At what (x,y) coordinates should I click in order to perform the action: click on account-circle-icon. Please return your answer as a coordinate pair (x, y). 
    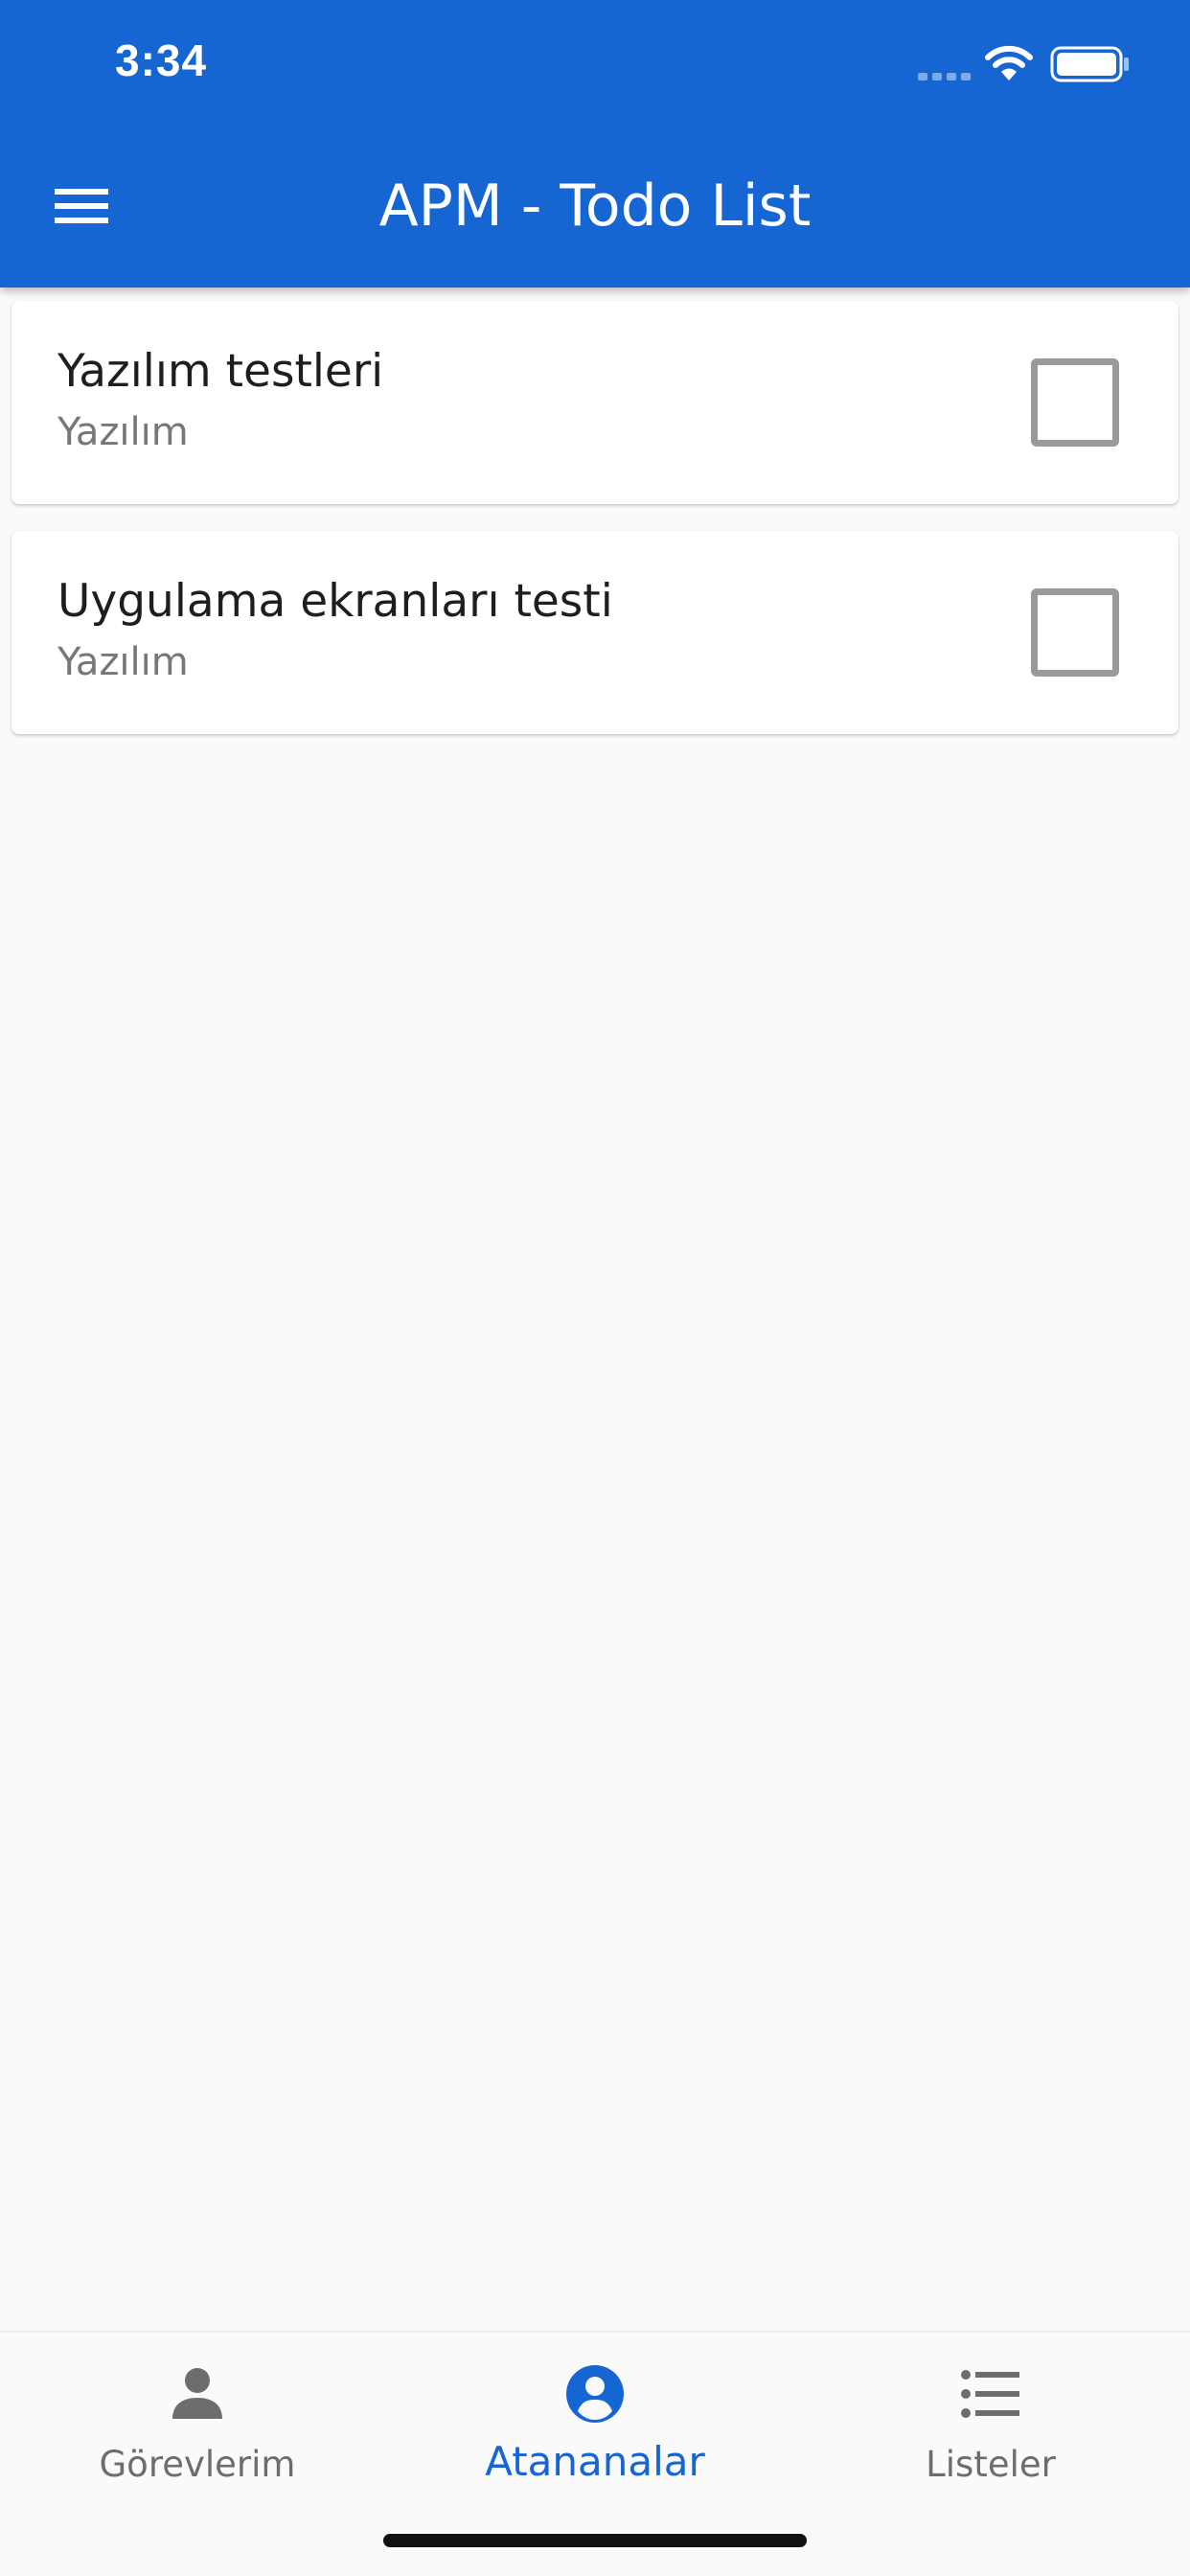
    Looking at the image, I should click on (595, 2394).